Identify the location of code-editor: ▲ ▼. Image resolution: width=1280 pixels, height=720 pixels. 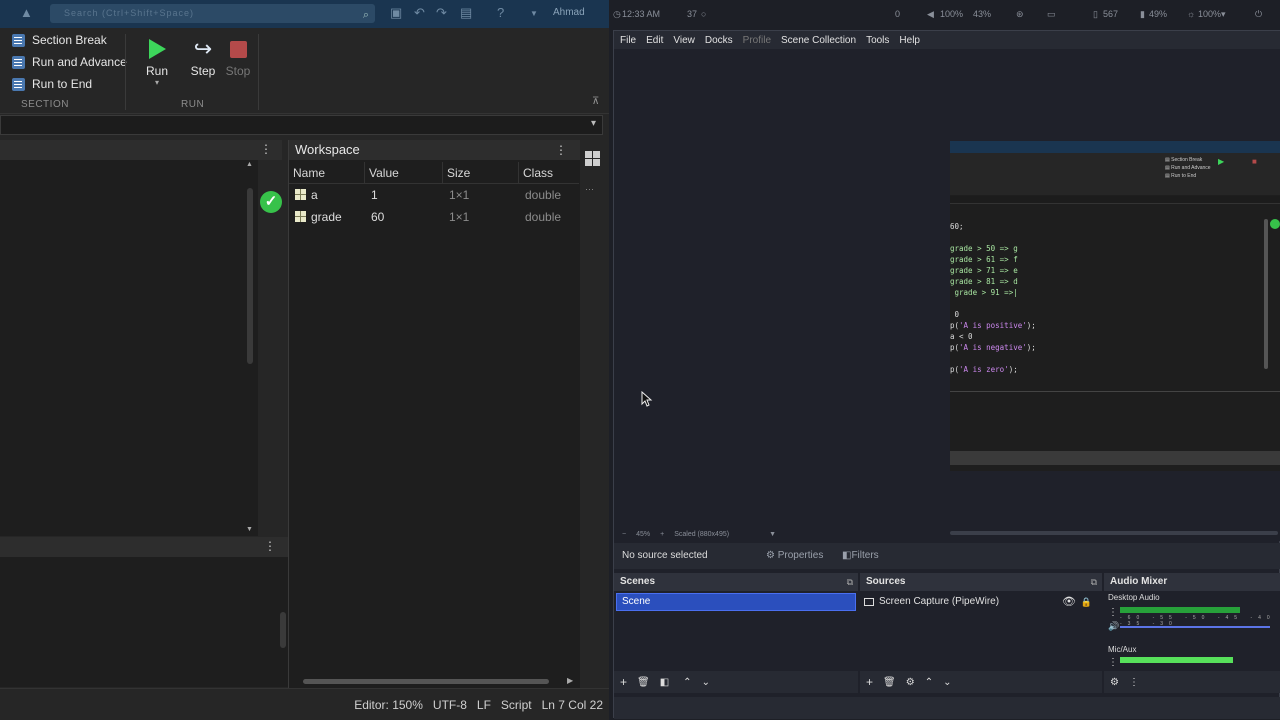
(129, 348).